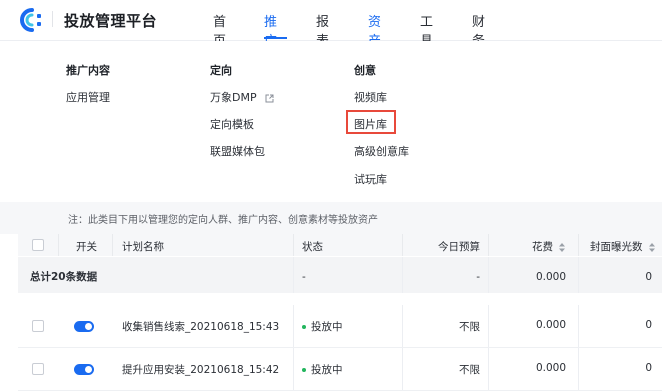 The height and width of the screenshot is (391, 662). What do you see at coordinates (370, 97) in the screenshot?
I see `menu-item-video-library: 视频库` at bounding box center [370, 97].